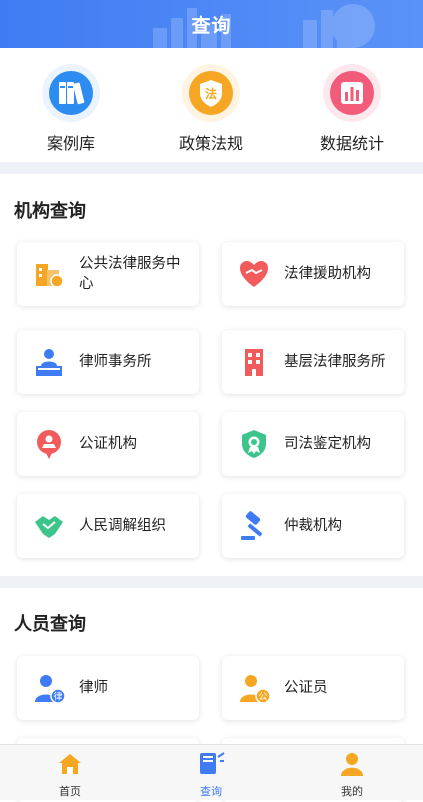 The image size is (423, 802). I want to click on tab-label: 我的, so click(352, 791).